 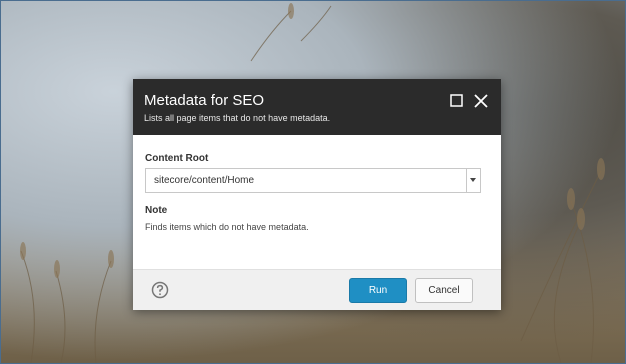 I want to click on dialog-title: Metadata for SEO, so click(x=204, y=100).